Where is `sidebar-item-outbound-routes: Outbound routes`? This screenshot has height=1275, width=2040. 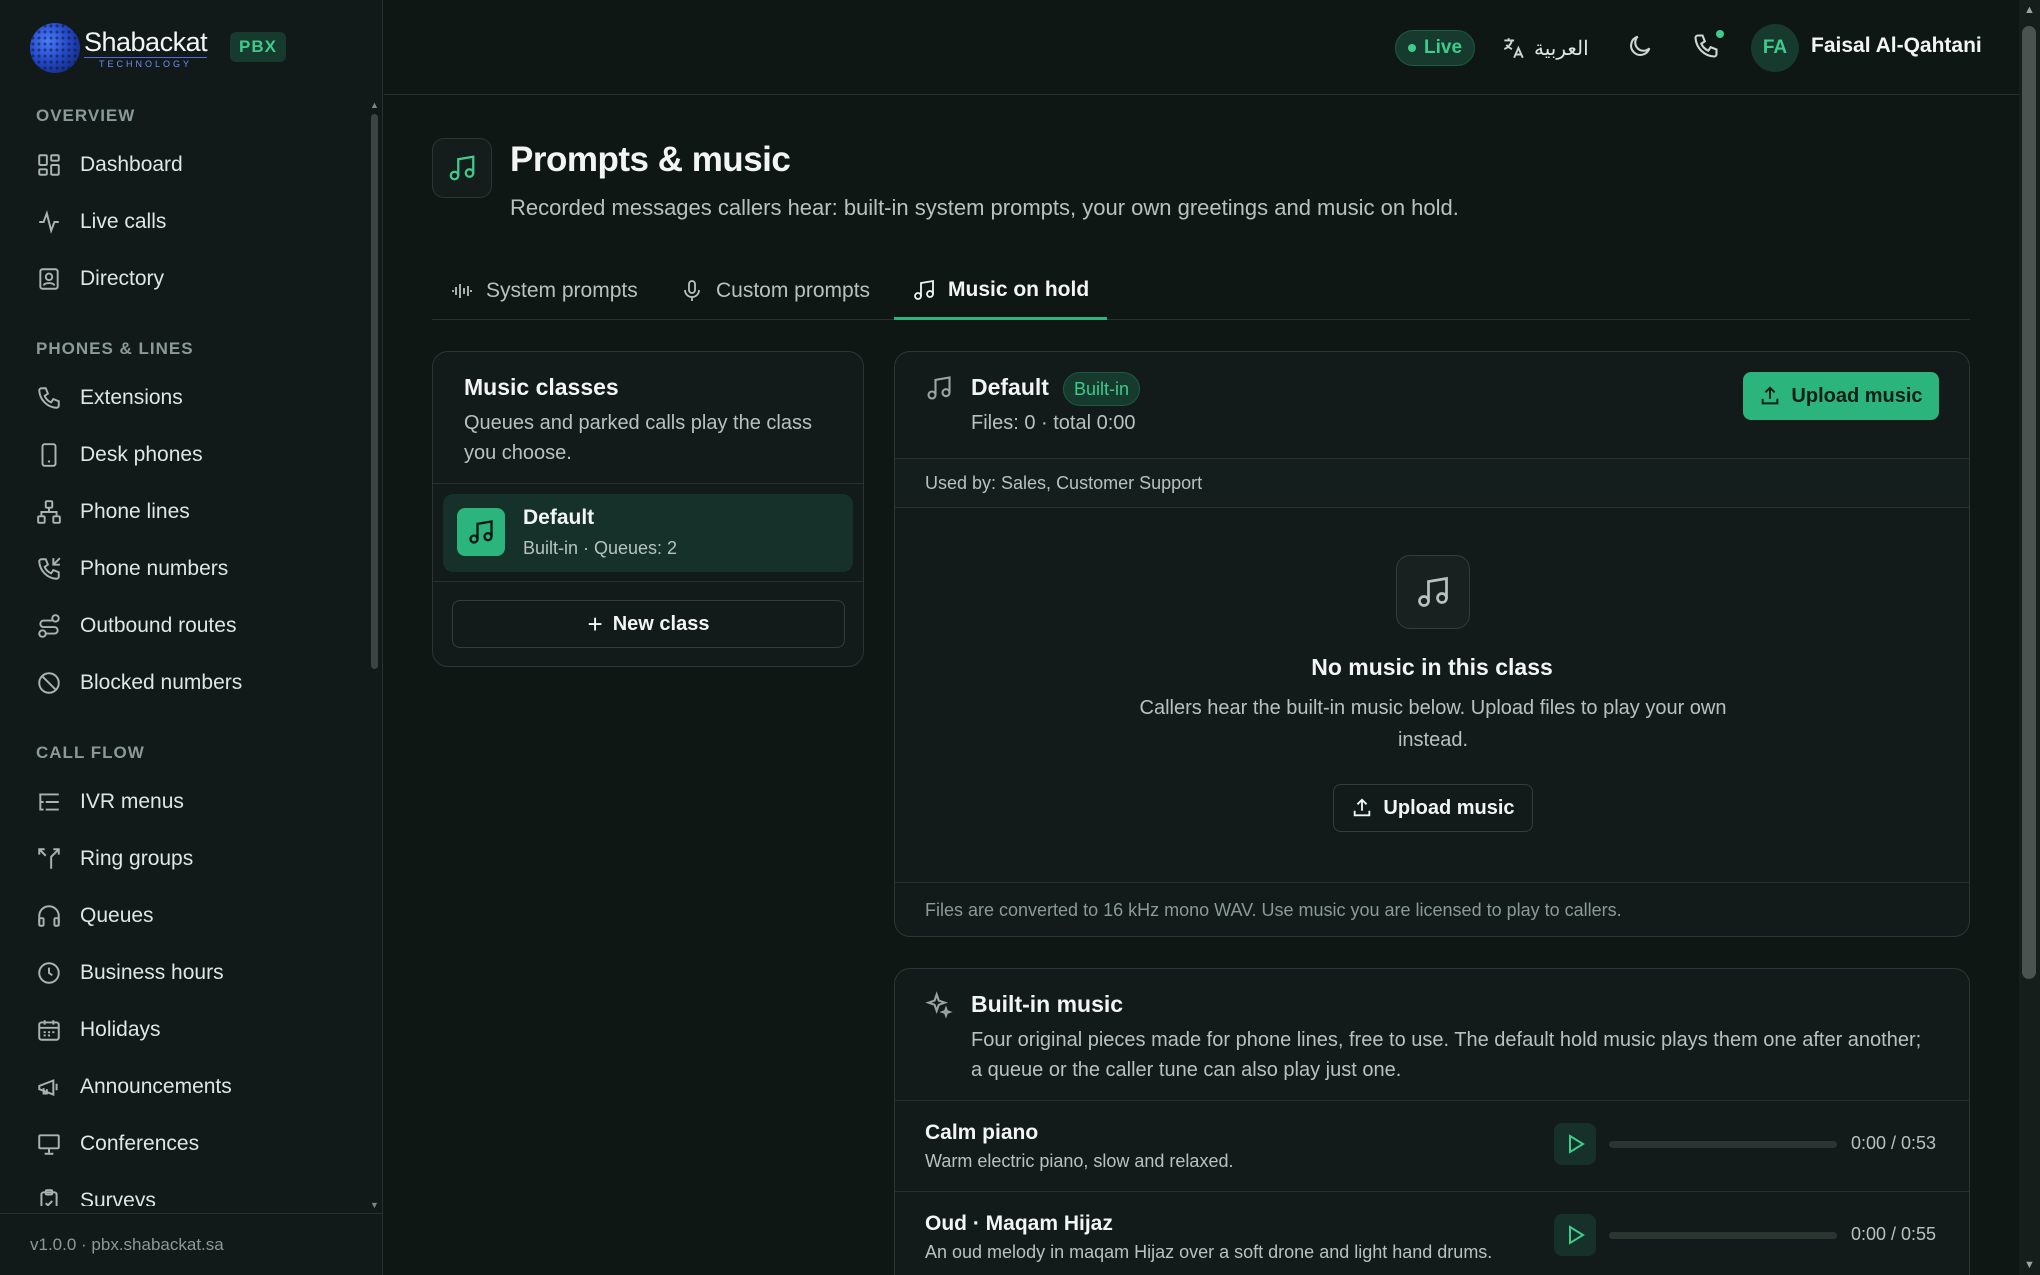 sidebar-item-outbound-routes: Outbound routes is located at coordinates (185, 625).